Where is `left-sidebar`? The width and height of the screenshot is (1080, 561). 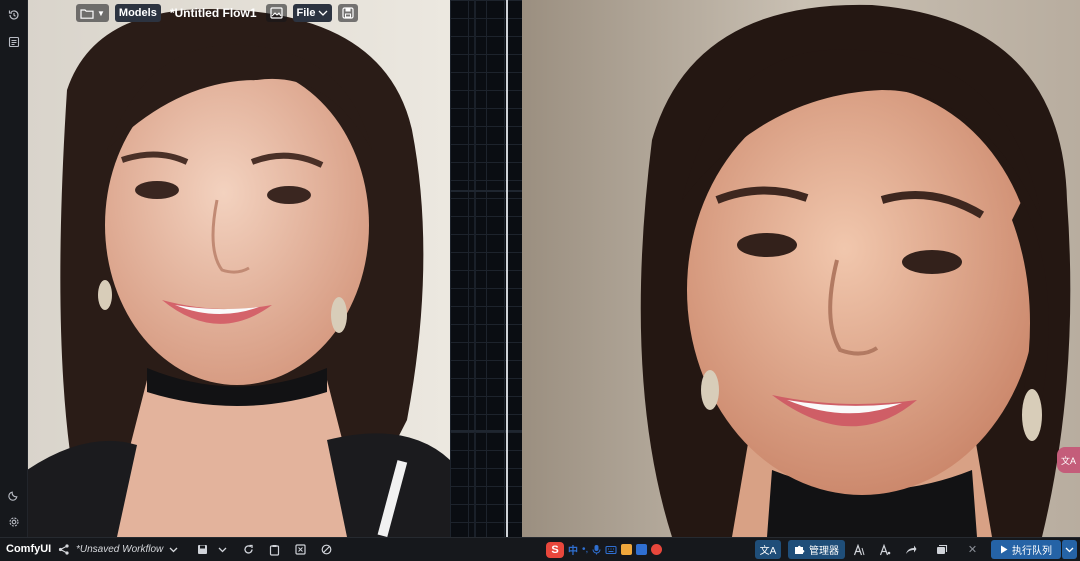 left-sidebar is located at coordinates (14, 268).